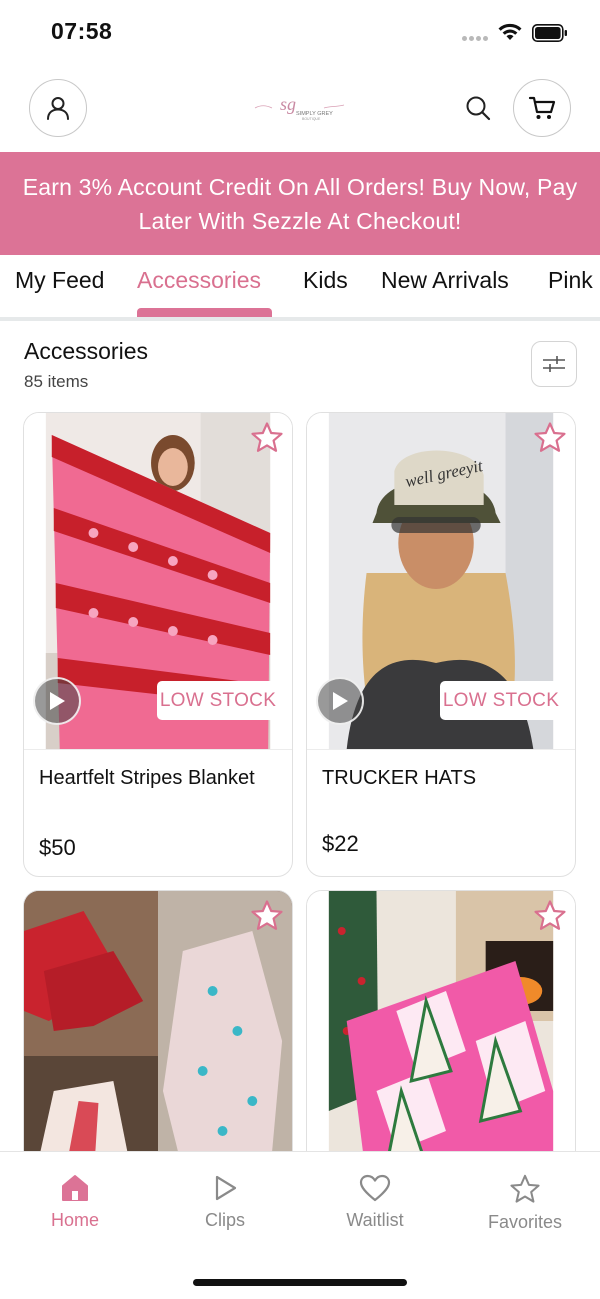 Image resolution: width=600 pixels, height=1299 pixels. Describe the element at coordinates (86, 351) in the screenshot. I see `section-title: Accessories` at that location.